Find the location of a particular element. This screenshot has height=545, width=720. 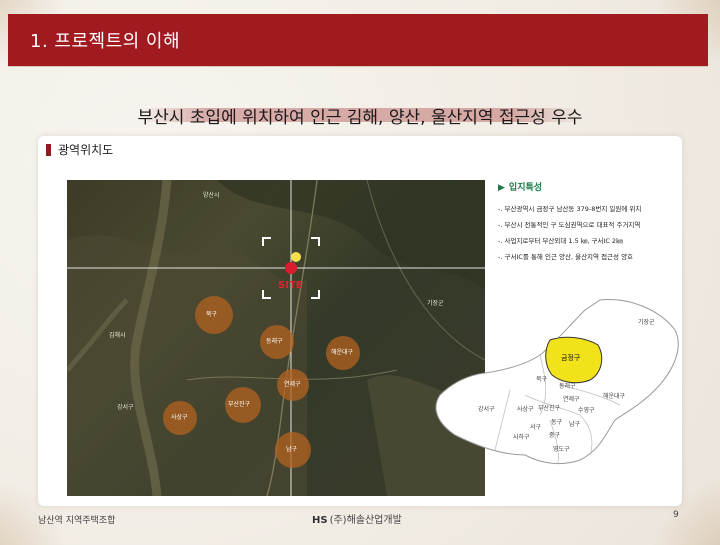

map-label-district: 부산진구 is located at coordinates (239, 404).